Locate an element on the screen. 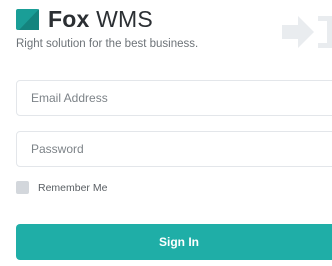 The image size is (332, 266). remember-me-checkbox is located at coordinates (22, 187).